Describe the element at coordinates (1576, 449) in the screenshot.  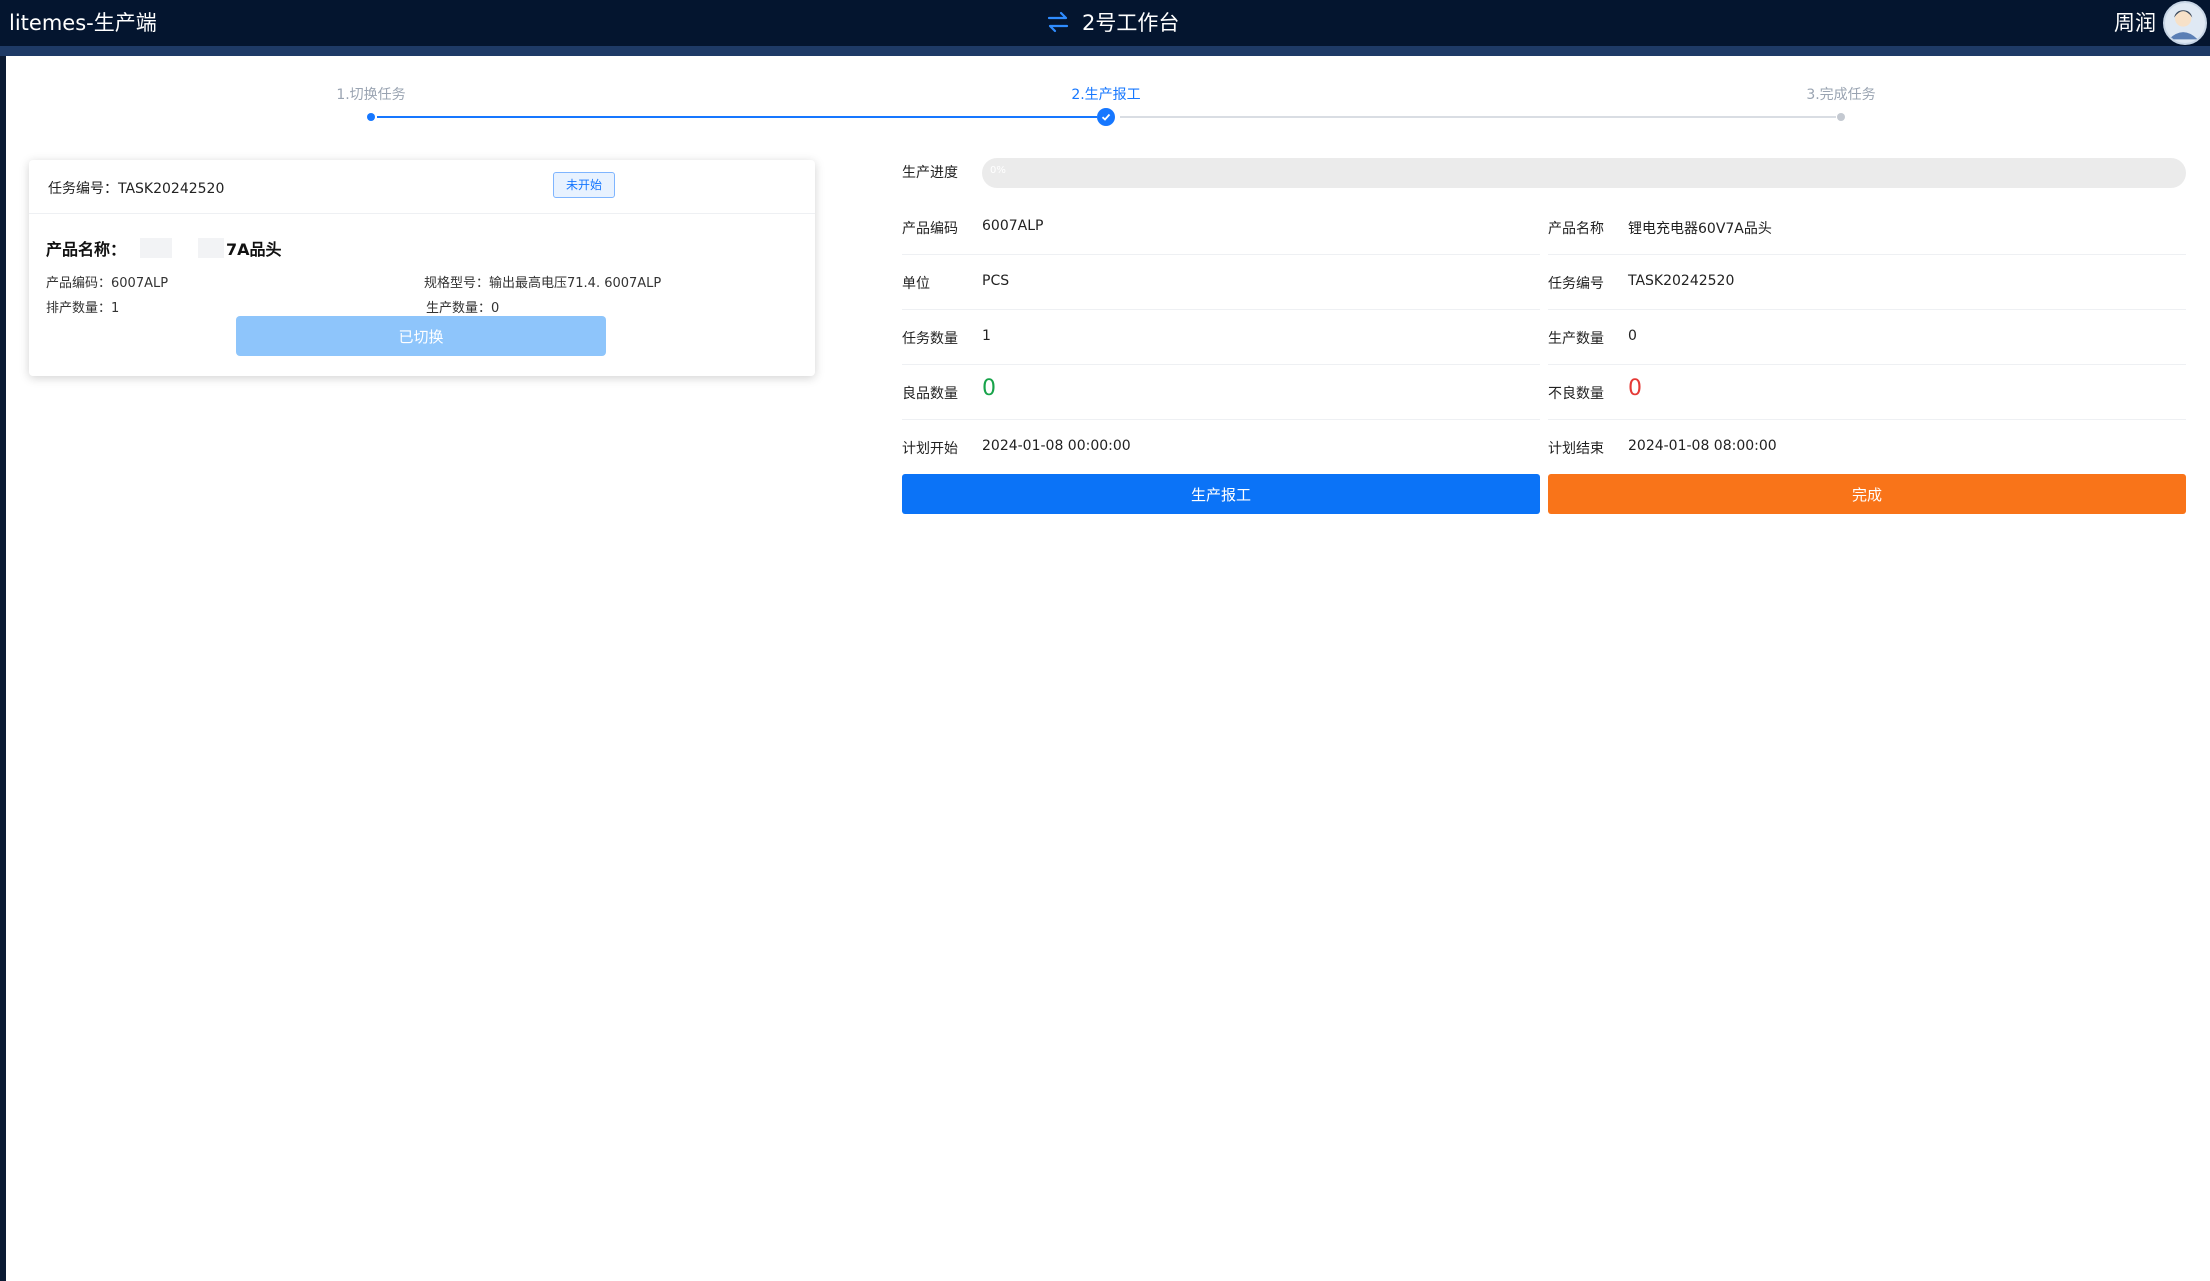
I see `detail-label: 计划结束` at that location.